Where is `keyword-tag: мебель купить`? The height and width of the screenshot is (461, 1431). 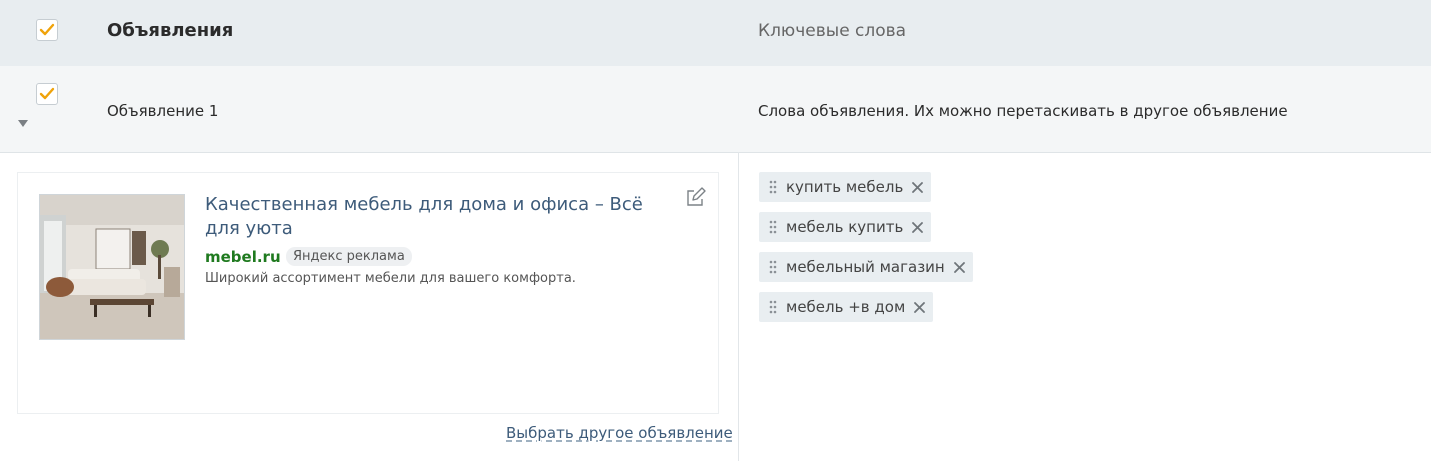 keyword-tag: мебель купить is located at coordinates (845, 227).